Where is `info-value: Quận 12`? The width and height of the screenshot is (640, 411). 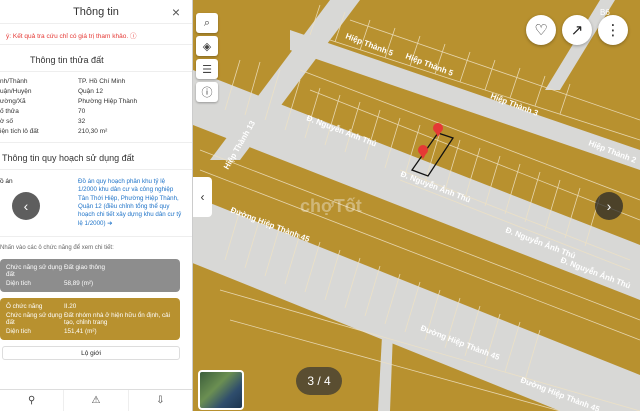
info-value: Quận 12 is located at coordinates (90, 91).